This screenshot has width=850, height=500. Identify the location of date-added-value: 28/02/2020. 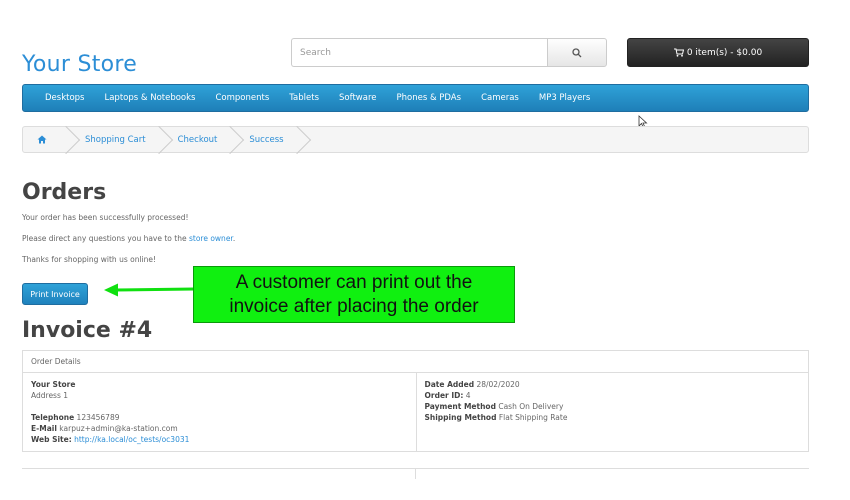
(498, 384).